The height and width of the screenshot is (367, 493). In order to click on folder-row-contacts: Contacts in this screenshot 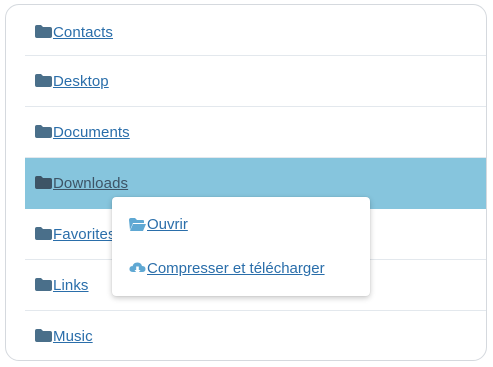, I will do `click(255, 32)`.